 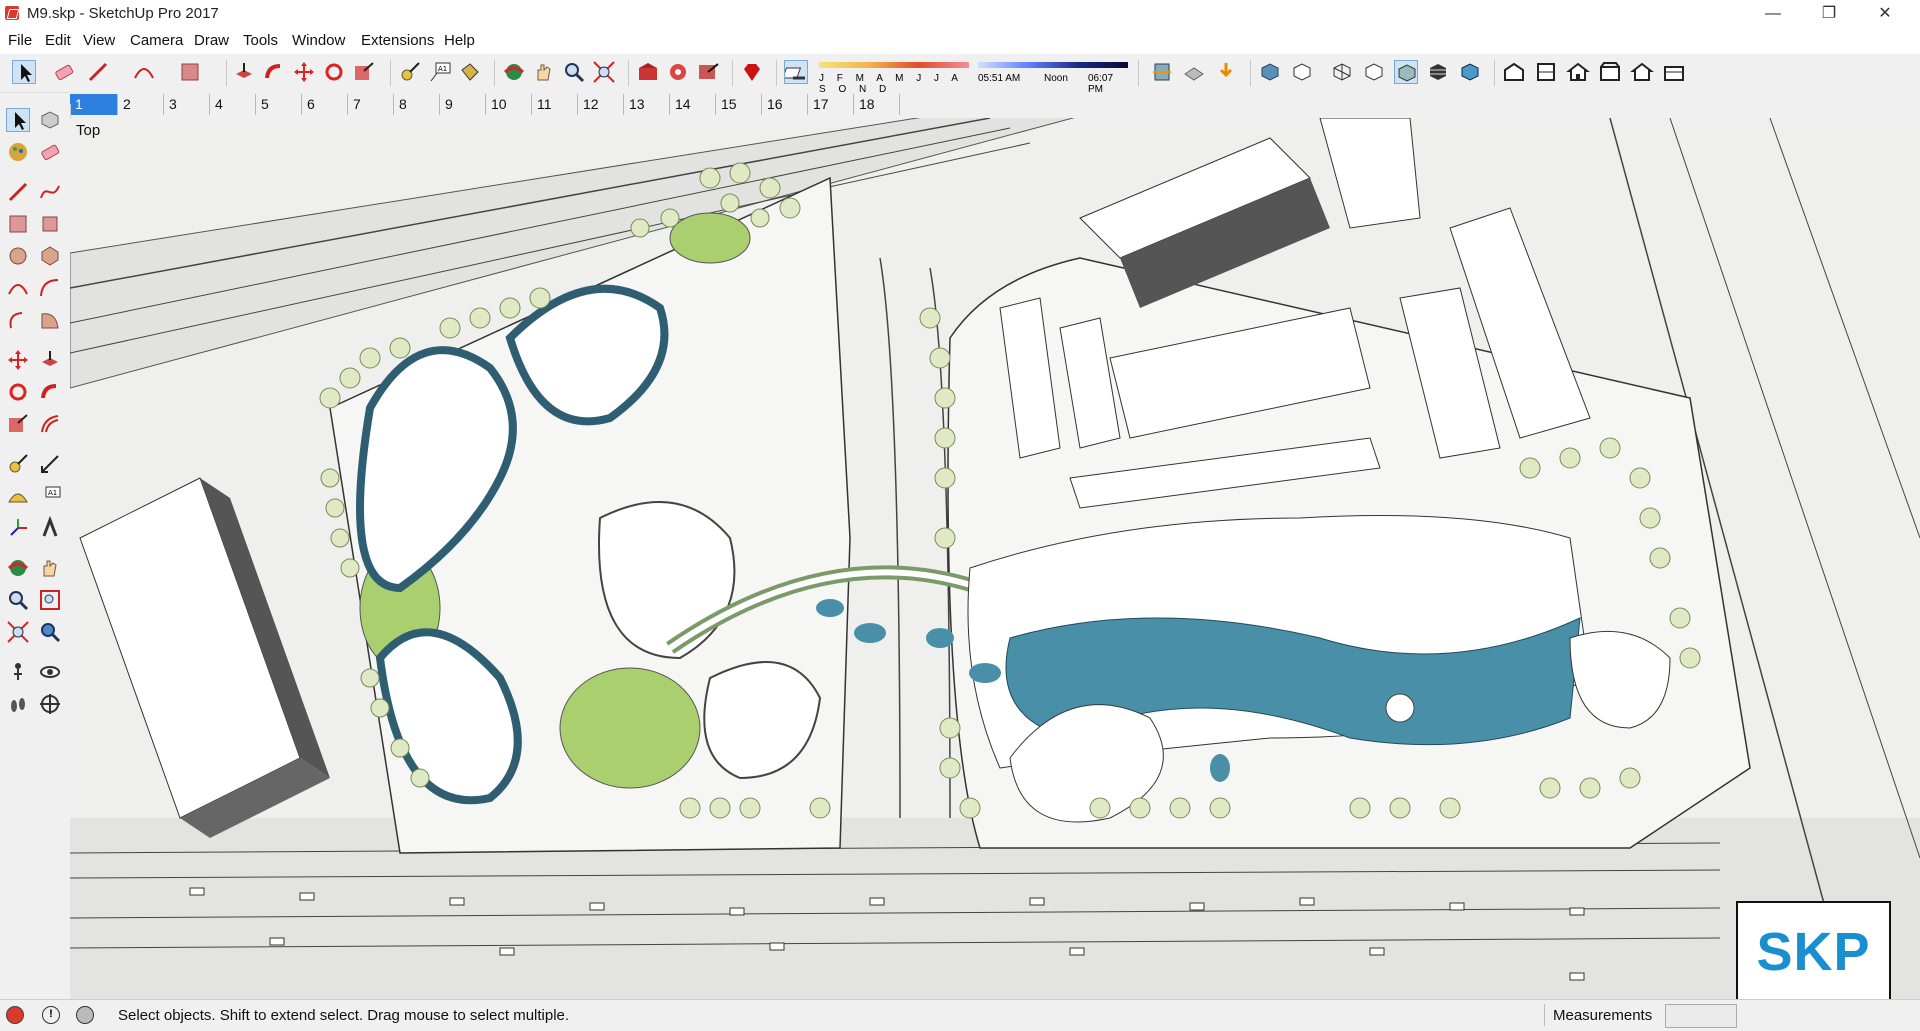 What do you see at coordinates (15, 1015) in the screenshot?
I see `geo-location-icon` at bounding box center [15, 1015].